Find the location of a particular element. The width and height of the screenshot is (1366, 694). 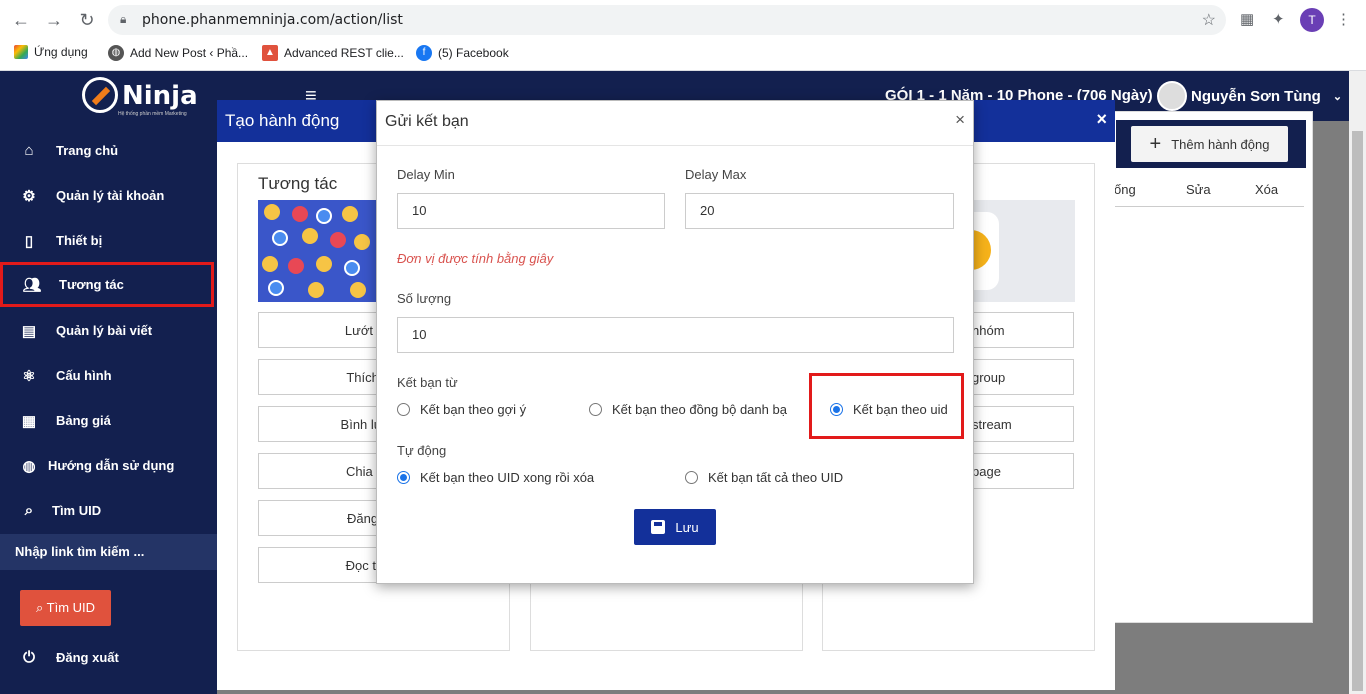

sidebar-item-guide: ◍ Hướng dẫn sử dụng is located at coordinates (108, 465).